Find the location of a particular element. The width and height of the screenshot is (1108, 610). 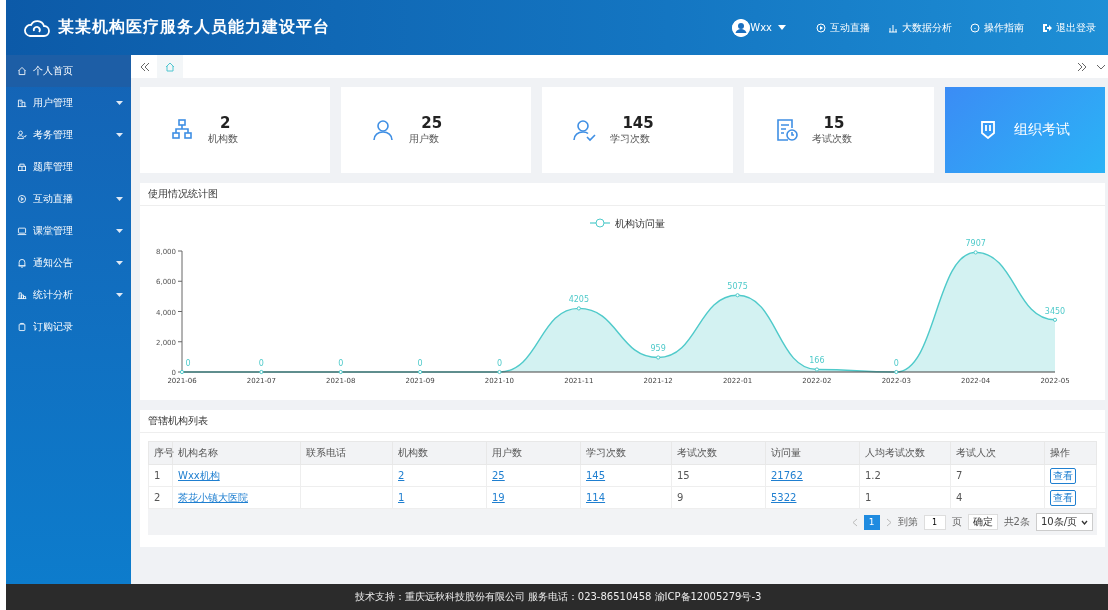

collapse-left-icon is located at coordinates (145, 66).